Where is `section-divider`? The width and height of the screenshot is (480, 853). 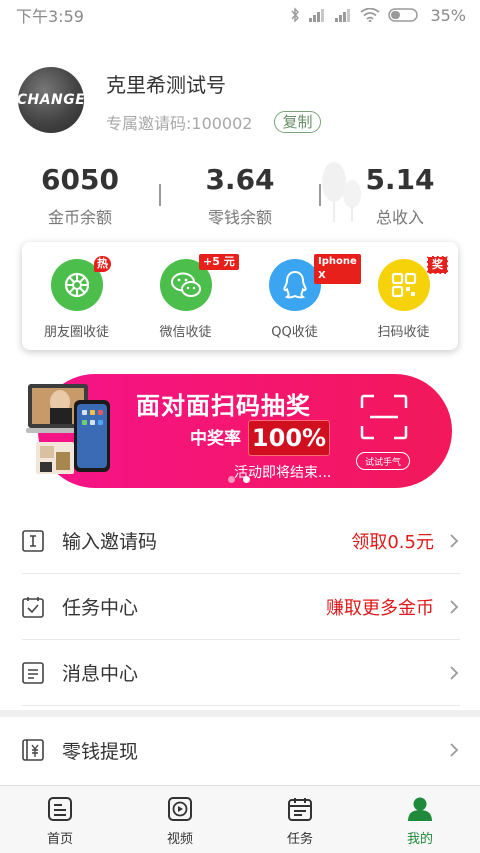
section-divider is located at coordinates (240, 713).